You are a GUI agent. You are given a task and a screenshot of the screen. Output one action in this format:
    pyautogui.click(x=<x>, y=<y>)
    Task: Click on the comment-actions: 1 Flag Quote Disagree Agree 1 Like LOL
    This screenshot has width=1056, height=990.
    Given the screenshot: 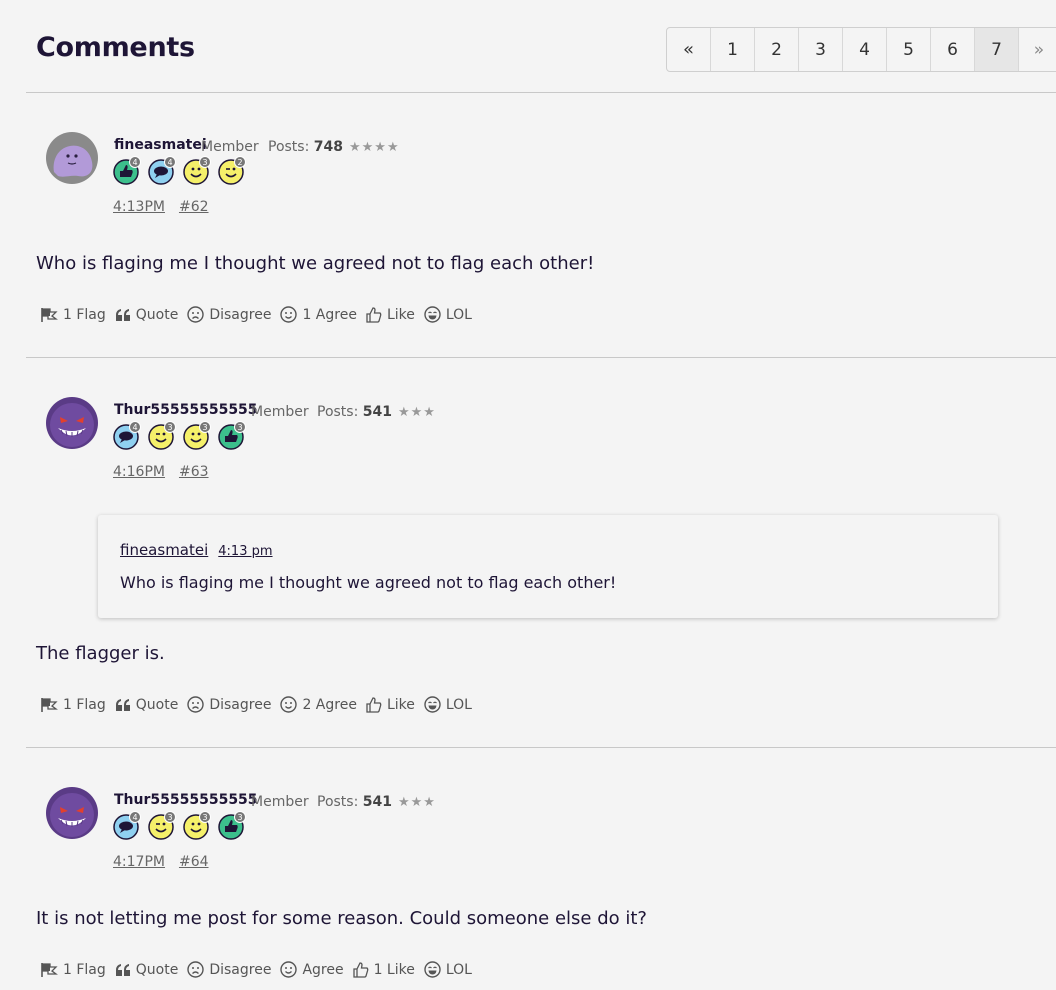 What is the action you would take?
    pyautogui.click(x=260, y=969)
    